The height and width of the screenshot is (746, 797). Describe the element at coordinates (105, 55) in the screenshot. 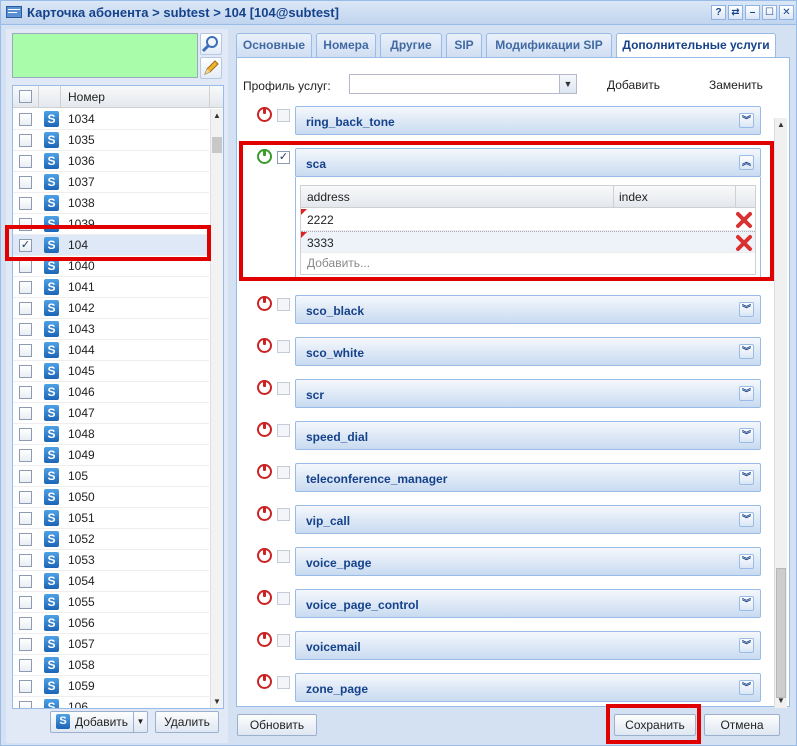

I see `search-field` at that location.